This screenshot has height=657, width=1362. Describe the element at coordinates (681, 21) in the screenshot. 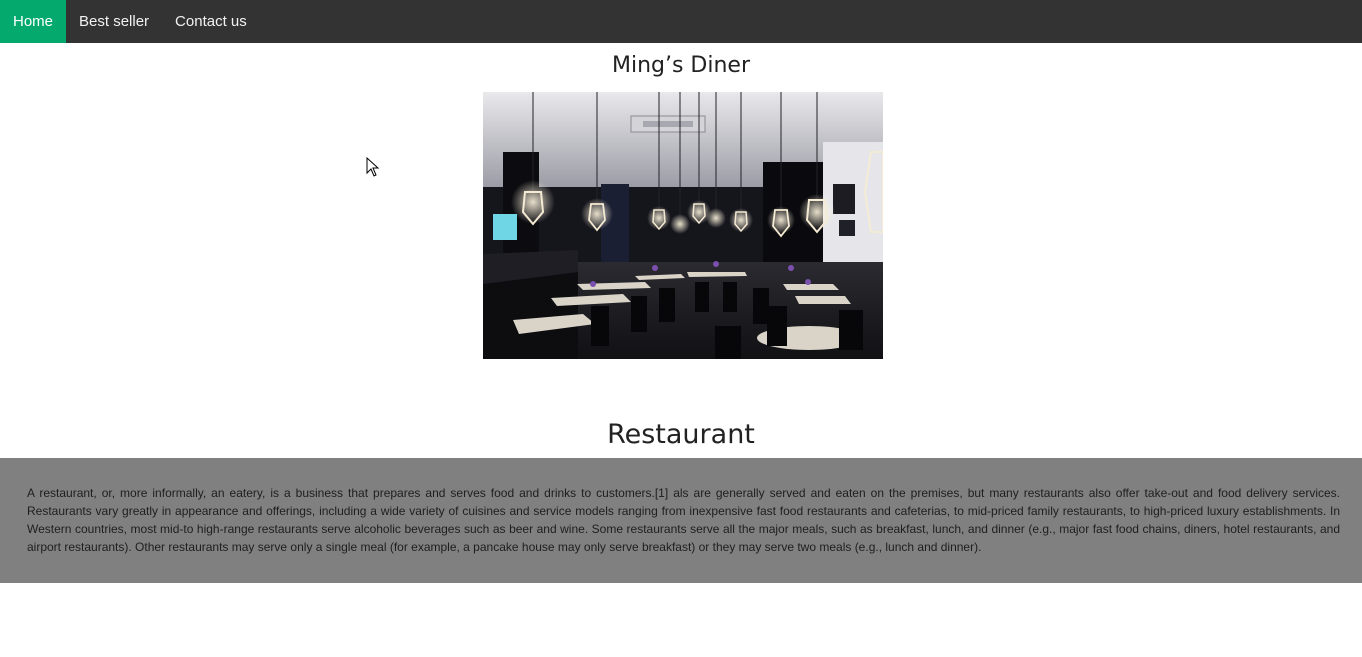

I see `top-nav-bar: Home Best seller Contact us` at that location.